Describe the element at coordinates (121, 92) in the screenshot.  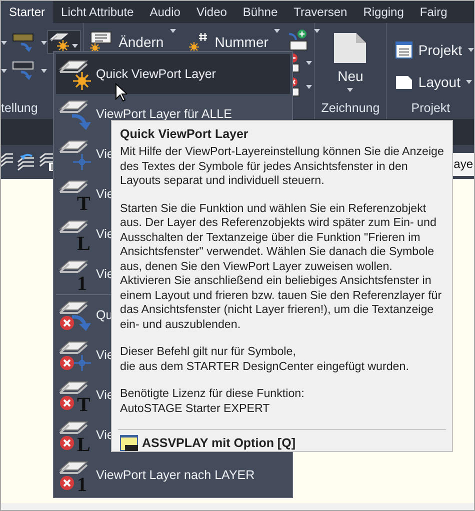
I see `mouse-pointer-icon` at that location.